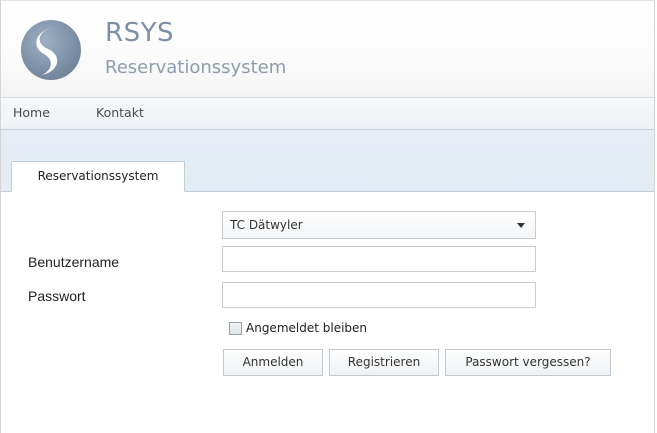  Describe the element at coordinates (98, 176) in the screenshot. I see `tab-reservationssystem: Reservationssystem` at that location.